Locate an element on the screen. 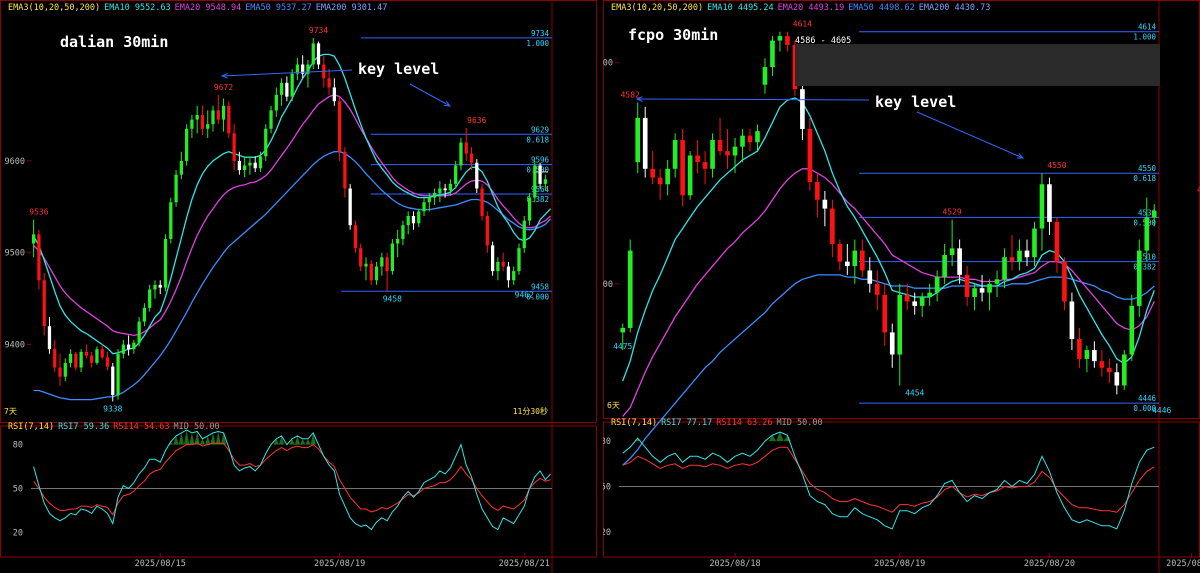 Image resolution: width=1200 pixels, height=573 pixels. key-level-label: key level is located at coordinates (915, 102).